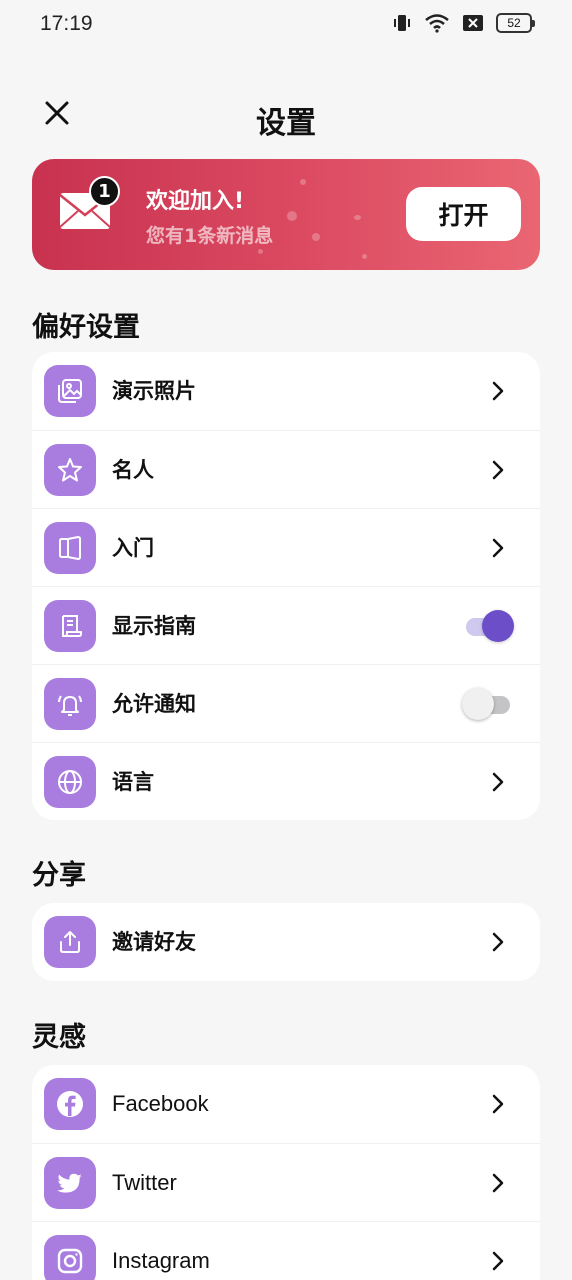 The image size is (572, 1280). I want to click on settings-row-facebook: Facebook, so click(286, 1104).